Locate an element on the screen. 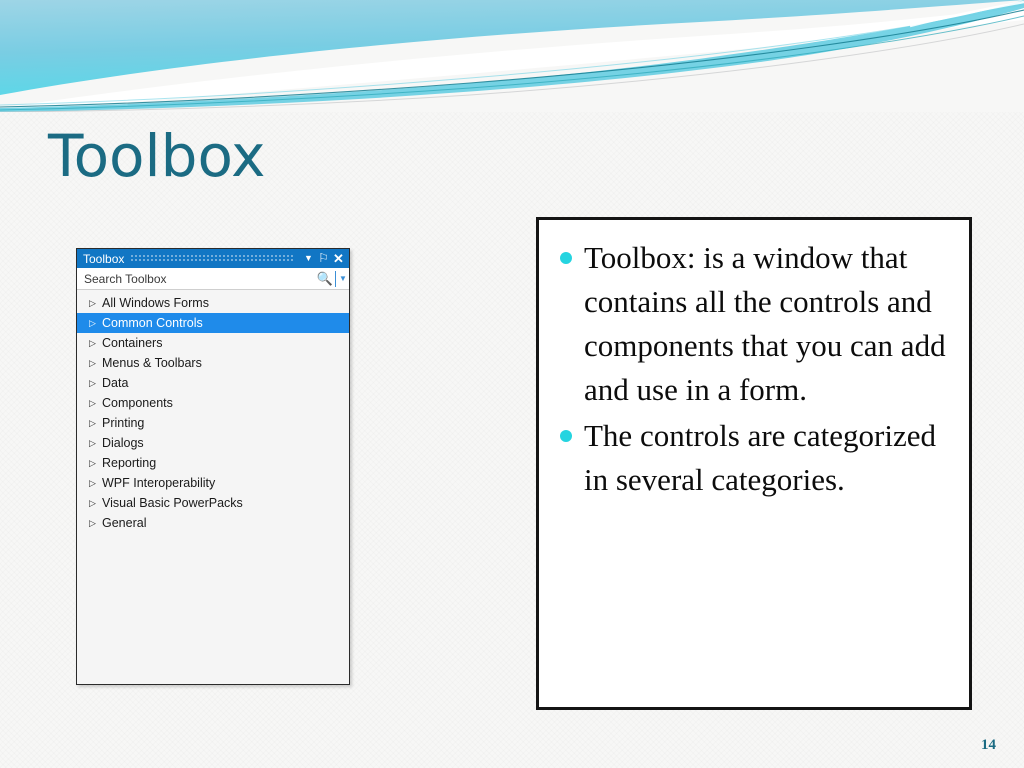 The width and height of the screenshot is (1024, 768). toolbox-item-label: Dialogs is located at coordinates (123, 443).